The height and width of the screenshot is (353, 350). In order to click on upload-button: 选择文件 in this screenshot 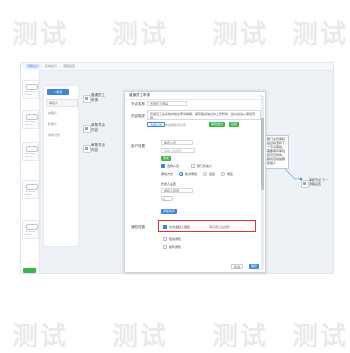, I will do `click(156, 124)`.